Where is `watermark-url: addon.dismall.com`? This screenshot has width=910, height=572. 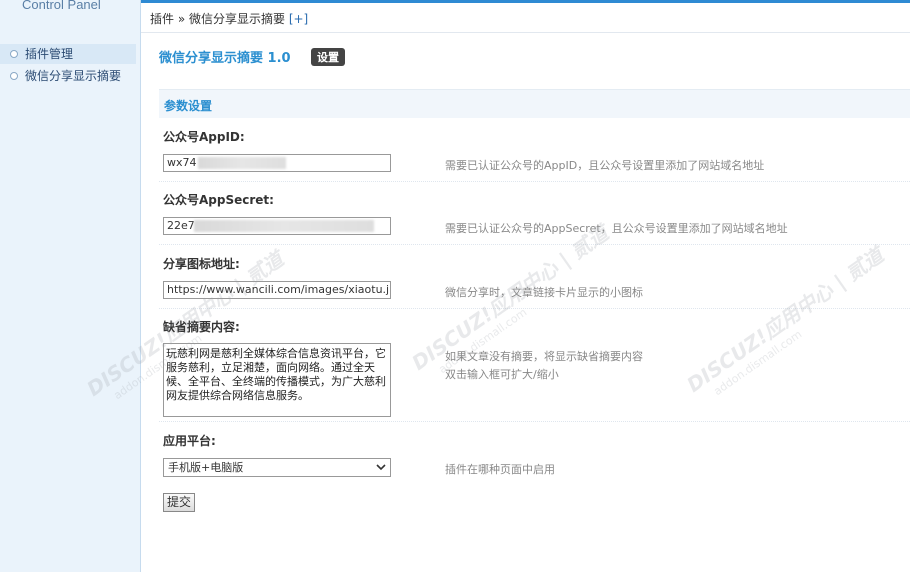 watermark-url: addon.dismall.com is located at coordinates (758, 363).